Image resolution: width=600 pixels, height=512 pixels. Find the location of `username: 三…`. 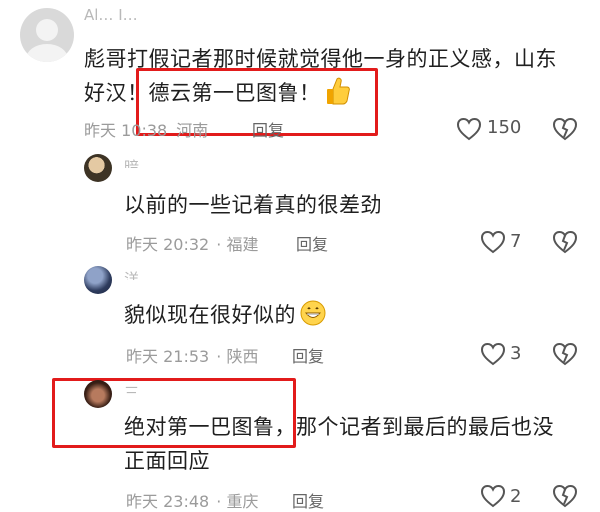

username: 三… is located at coordinates (184, 388).